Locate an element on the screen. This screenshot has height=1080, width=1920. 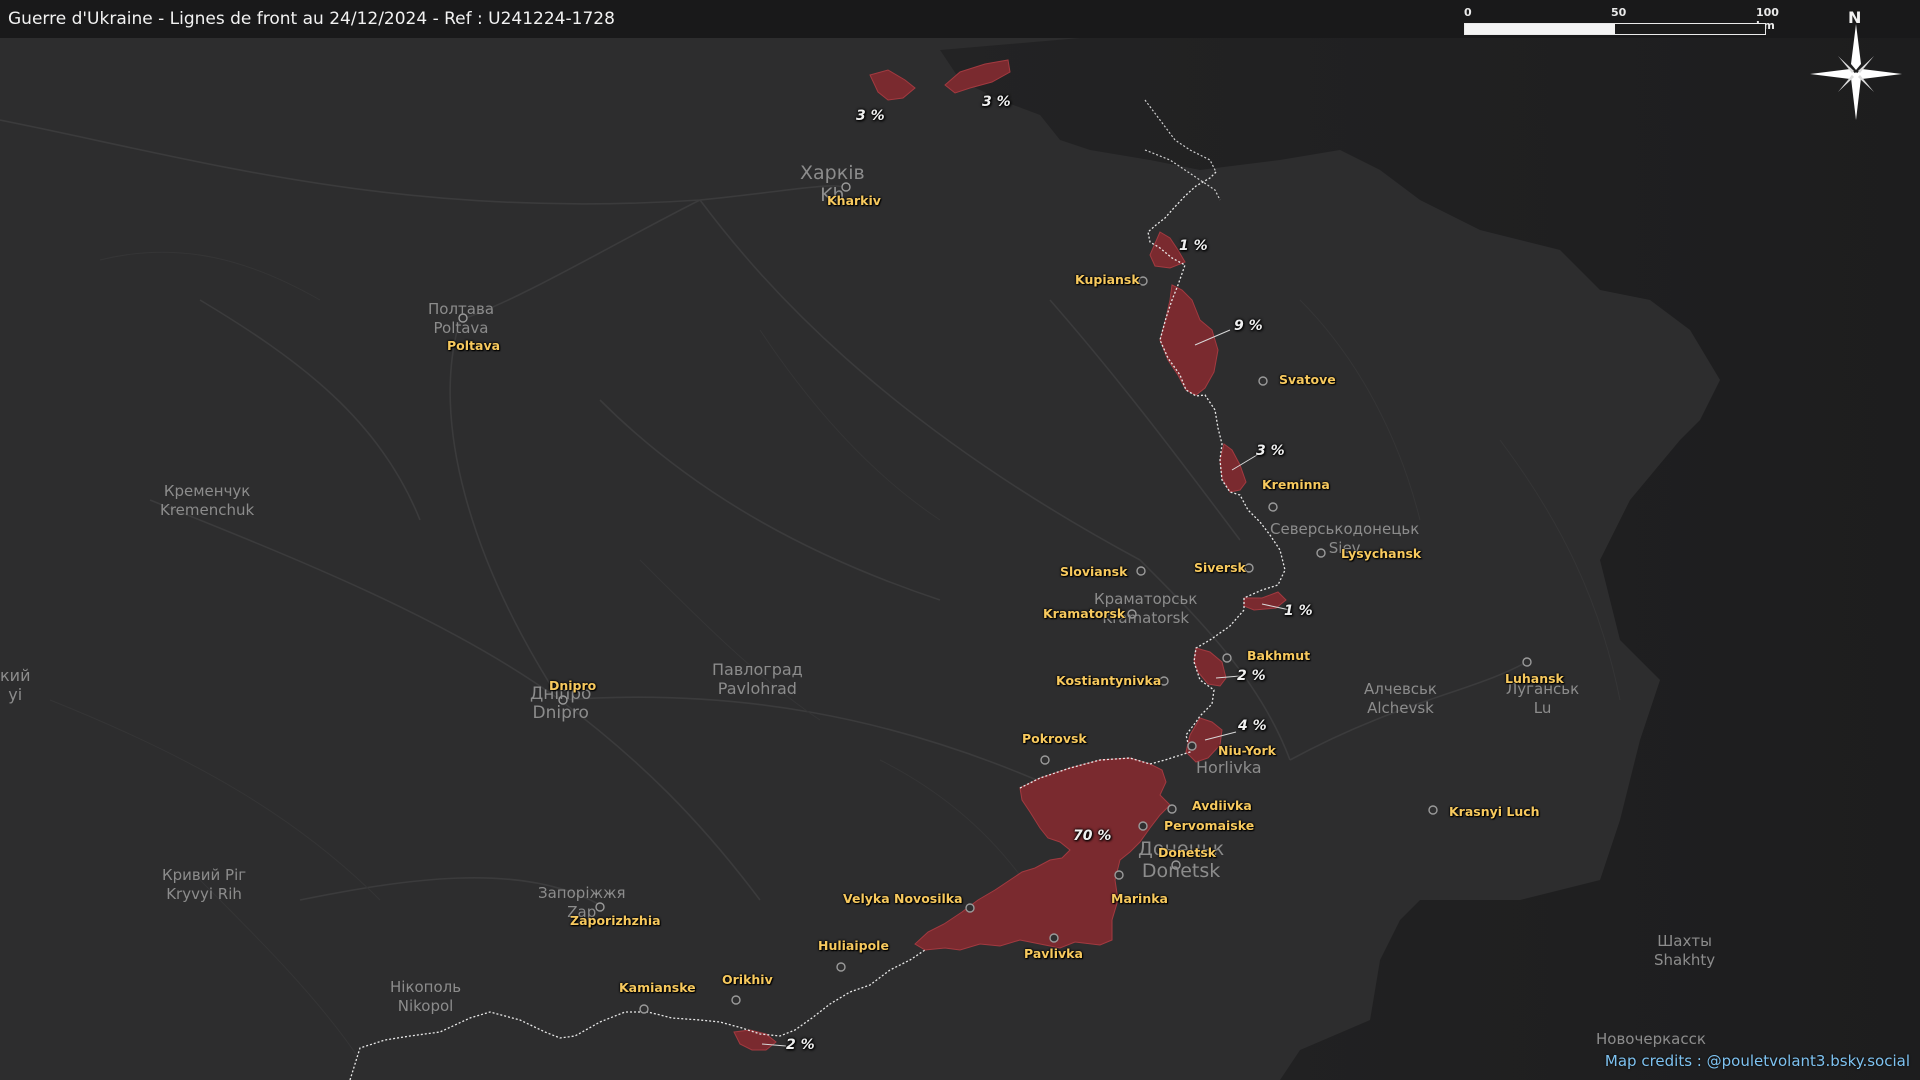
sector-percent-label: 4 % is located at coordinates (1252, 726).